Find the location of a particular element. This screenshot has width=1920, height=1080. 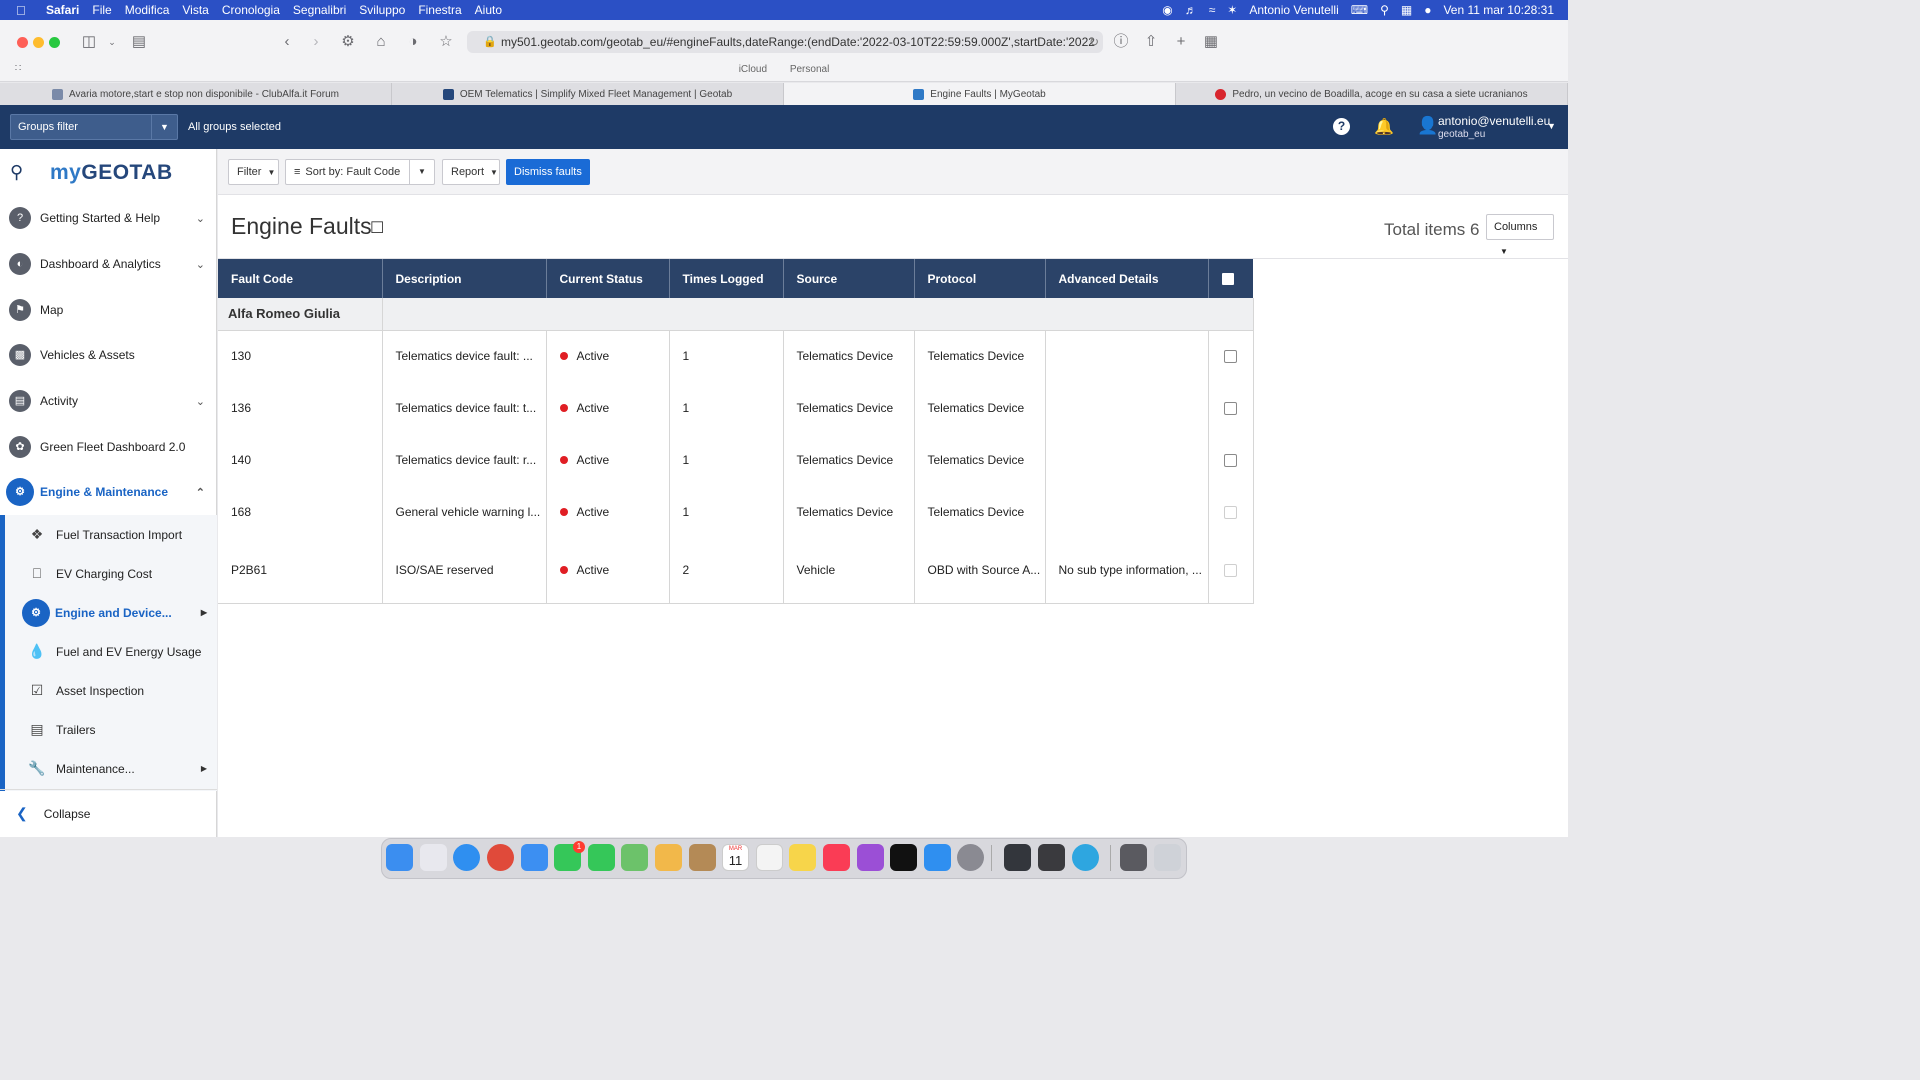

sidebar-subitem-ev-charging: ⎕ EV Charging Cost is located at coordinates (111, 573).